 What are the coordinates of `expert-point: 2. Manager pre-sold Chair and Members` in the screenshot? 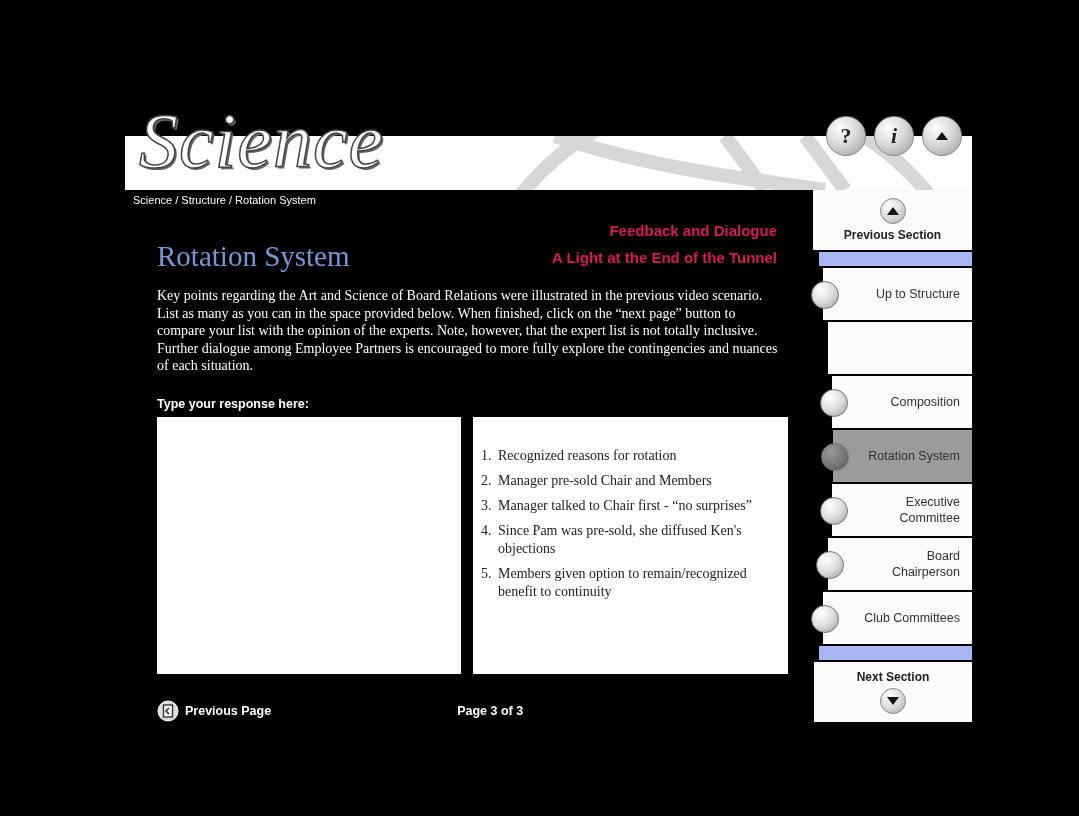 It's located at (597, 480).